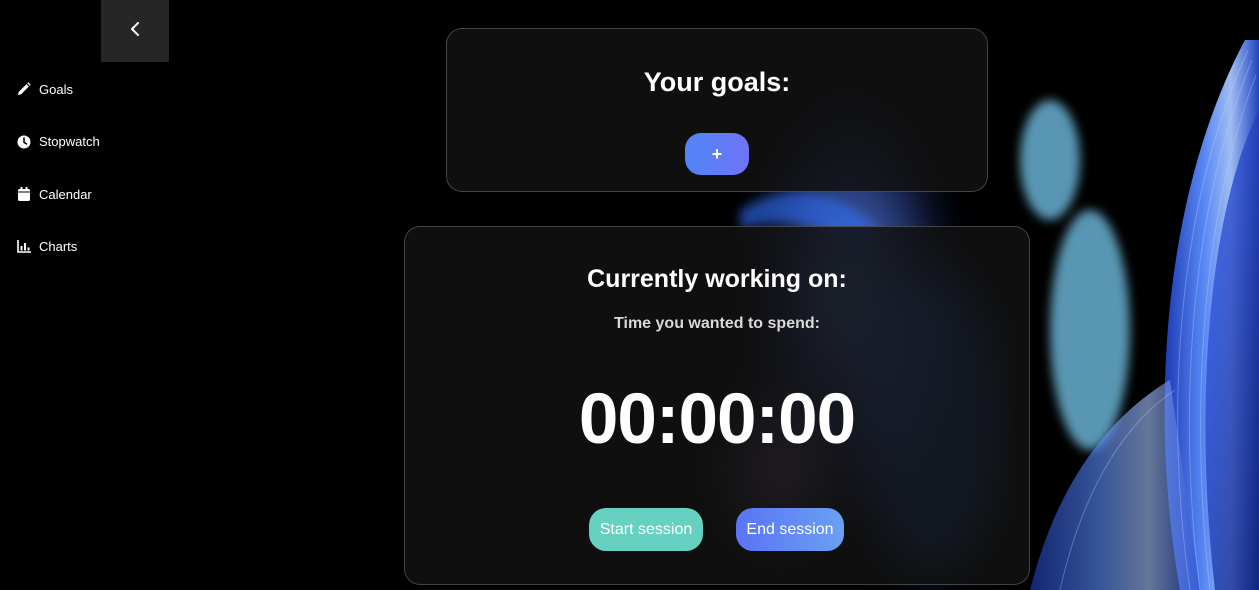  I want to click on chart-icon, so click(24, 247).